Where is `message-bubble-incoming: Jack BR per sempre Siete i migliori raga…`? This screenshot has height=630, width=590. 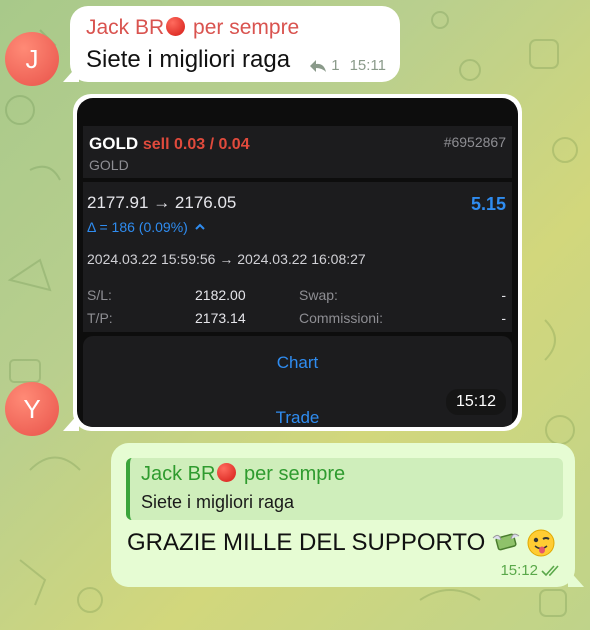
message-bubble-incoming: Jack BR per sempre Siete i migliori raga… is located at coordinates (235, 44).